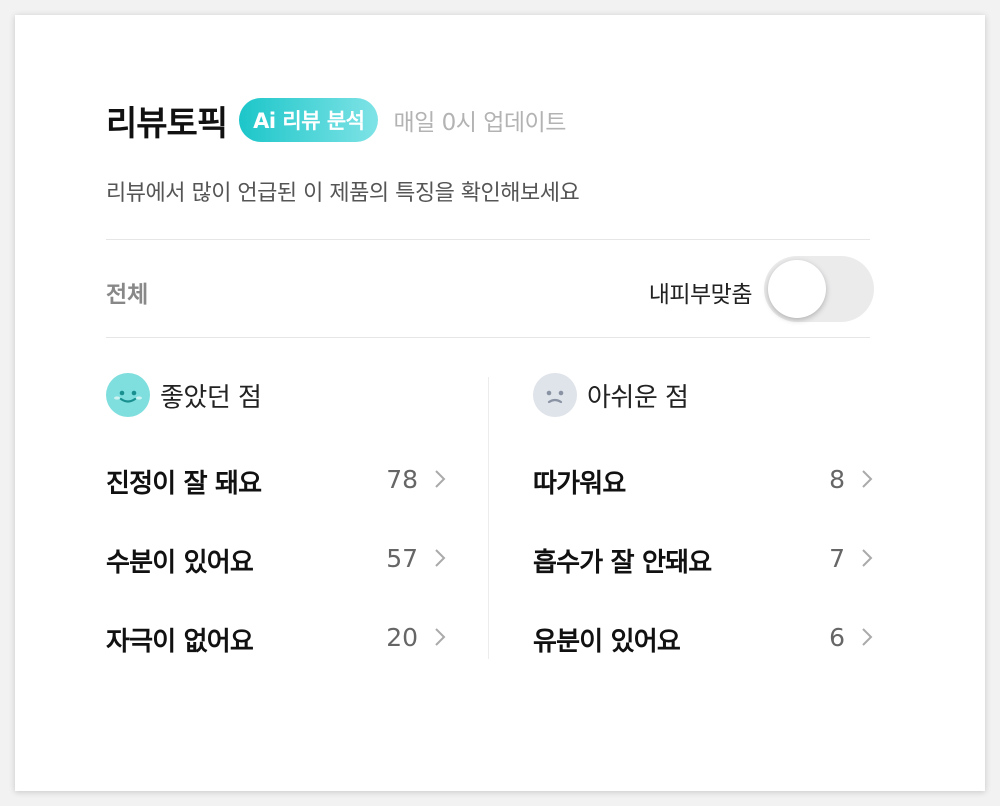 The width and height of the screenshot is (1000, 806). What do you see at coordinates (797, 289) in the screenshot?
I see `toggle-knob` at bounding box center [797, 289].